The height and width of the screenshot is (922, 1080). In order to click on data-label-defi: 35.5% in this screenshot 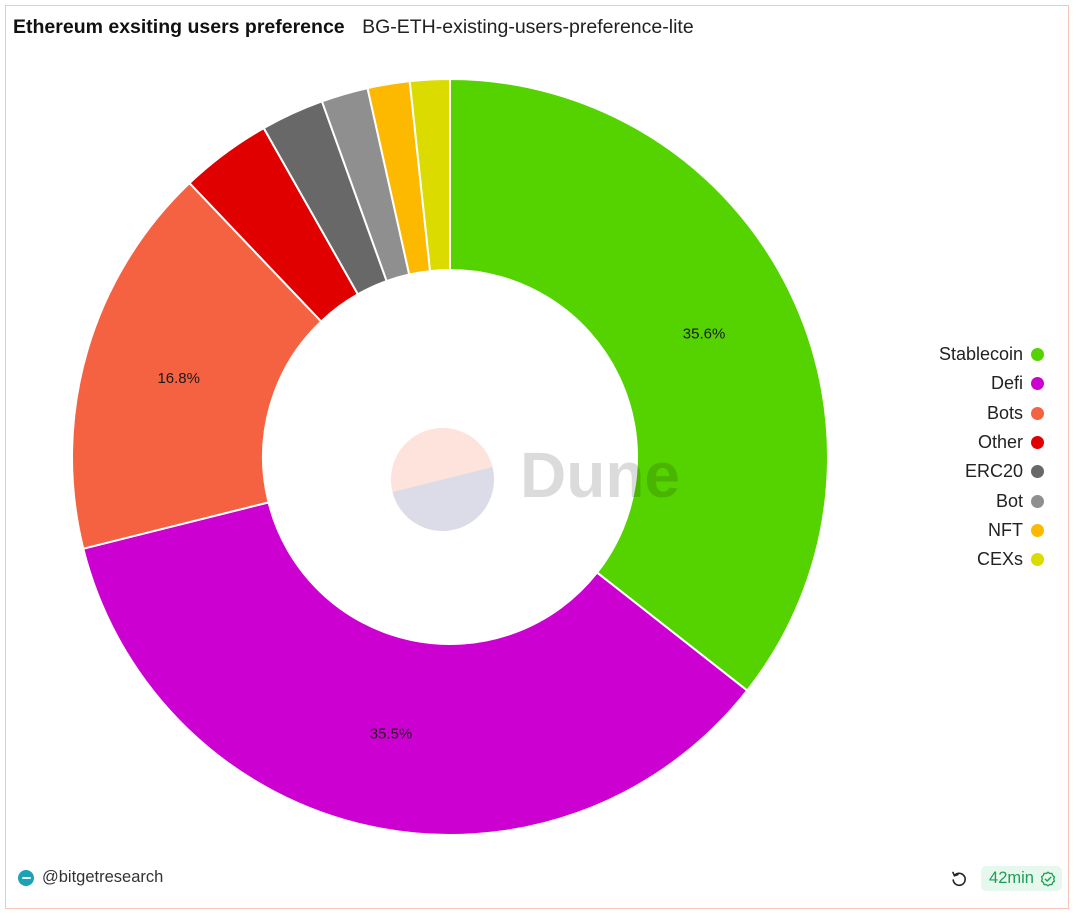, I will do `click(391, 733)`.